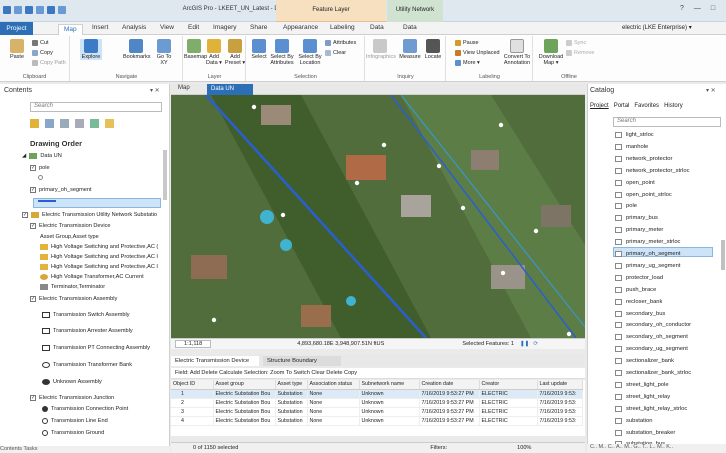 The image size is (726, 453). I want to click on catalog-item: primary_ug_segment, so click(647, 265).